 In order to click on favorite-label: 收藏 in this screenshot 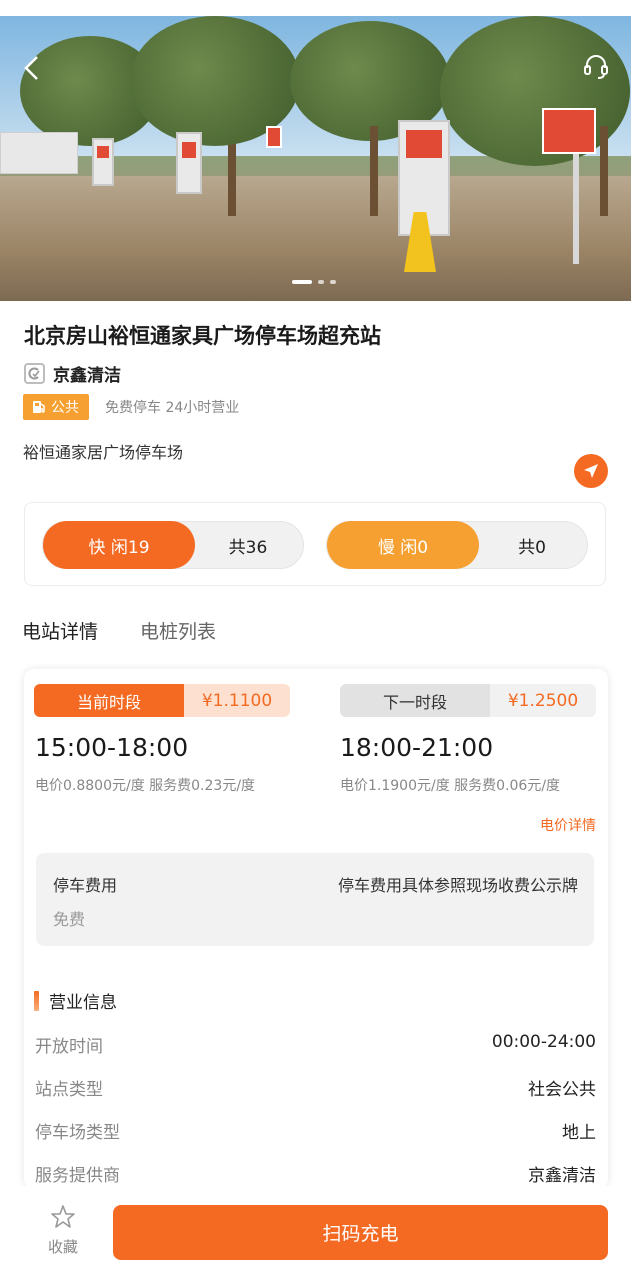, I will do `click(62, 1247)`.